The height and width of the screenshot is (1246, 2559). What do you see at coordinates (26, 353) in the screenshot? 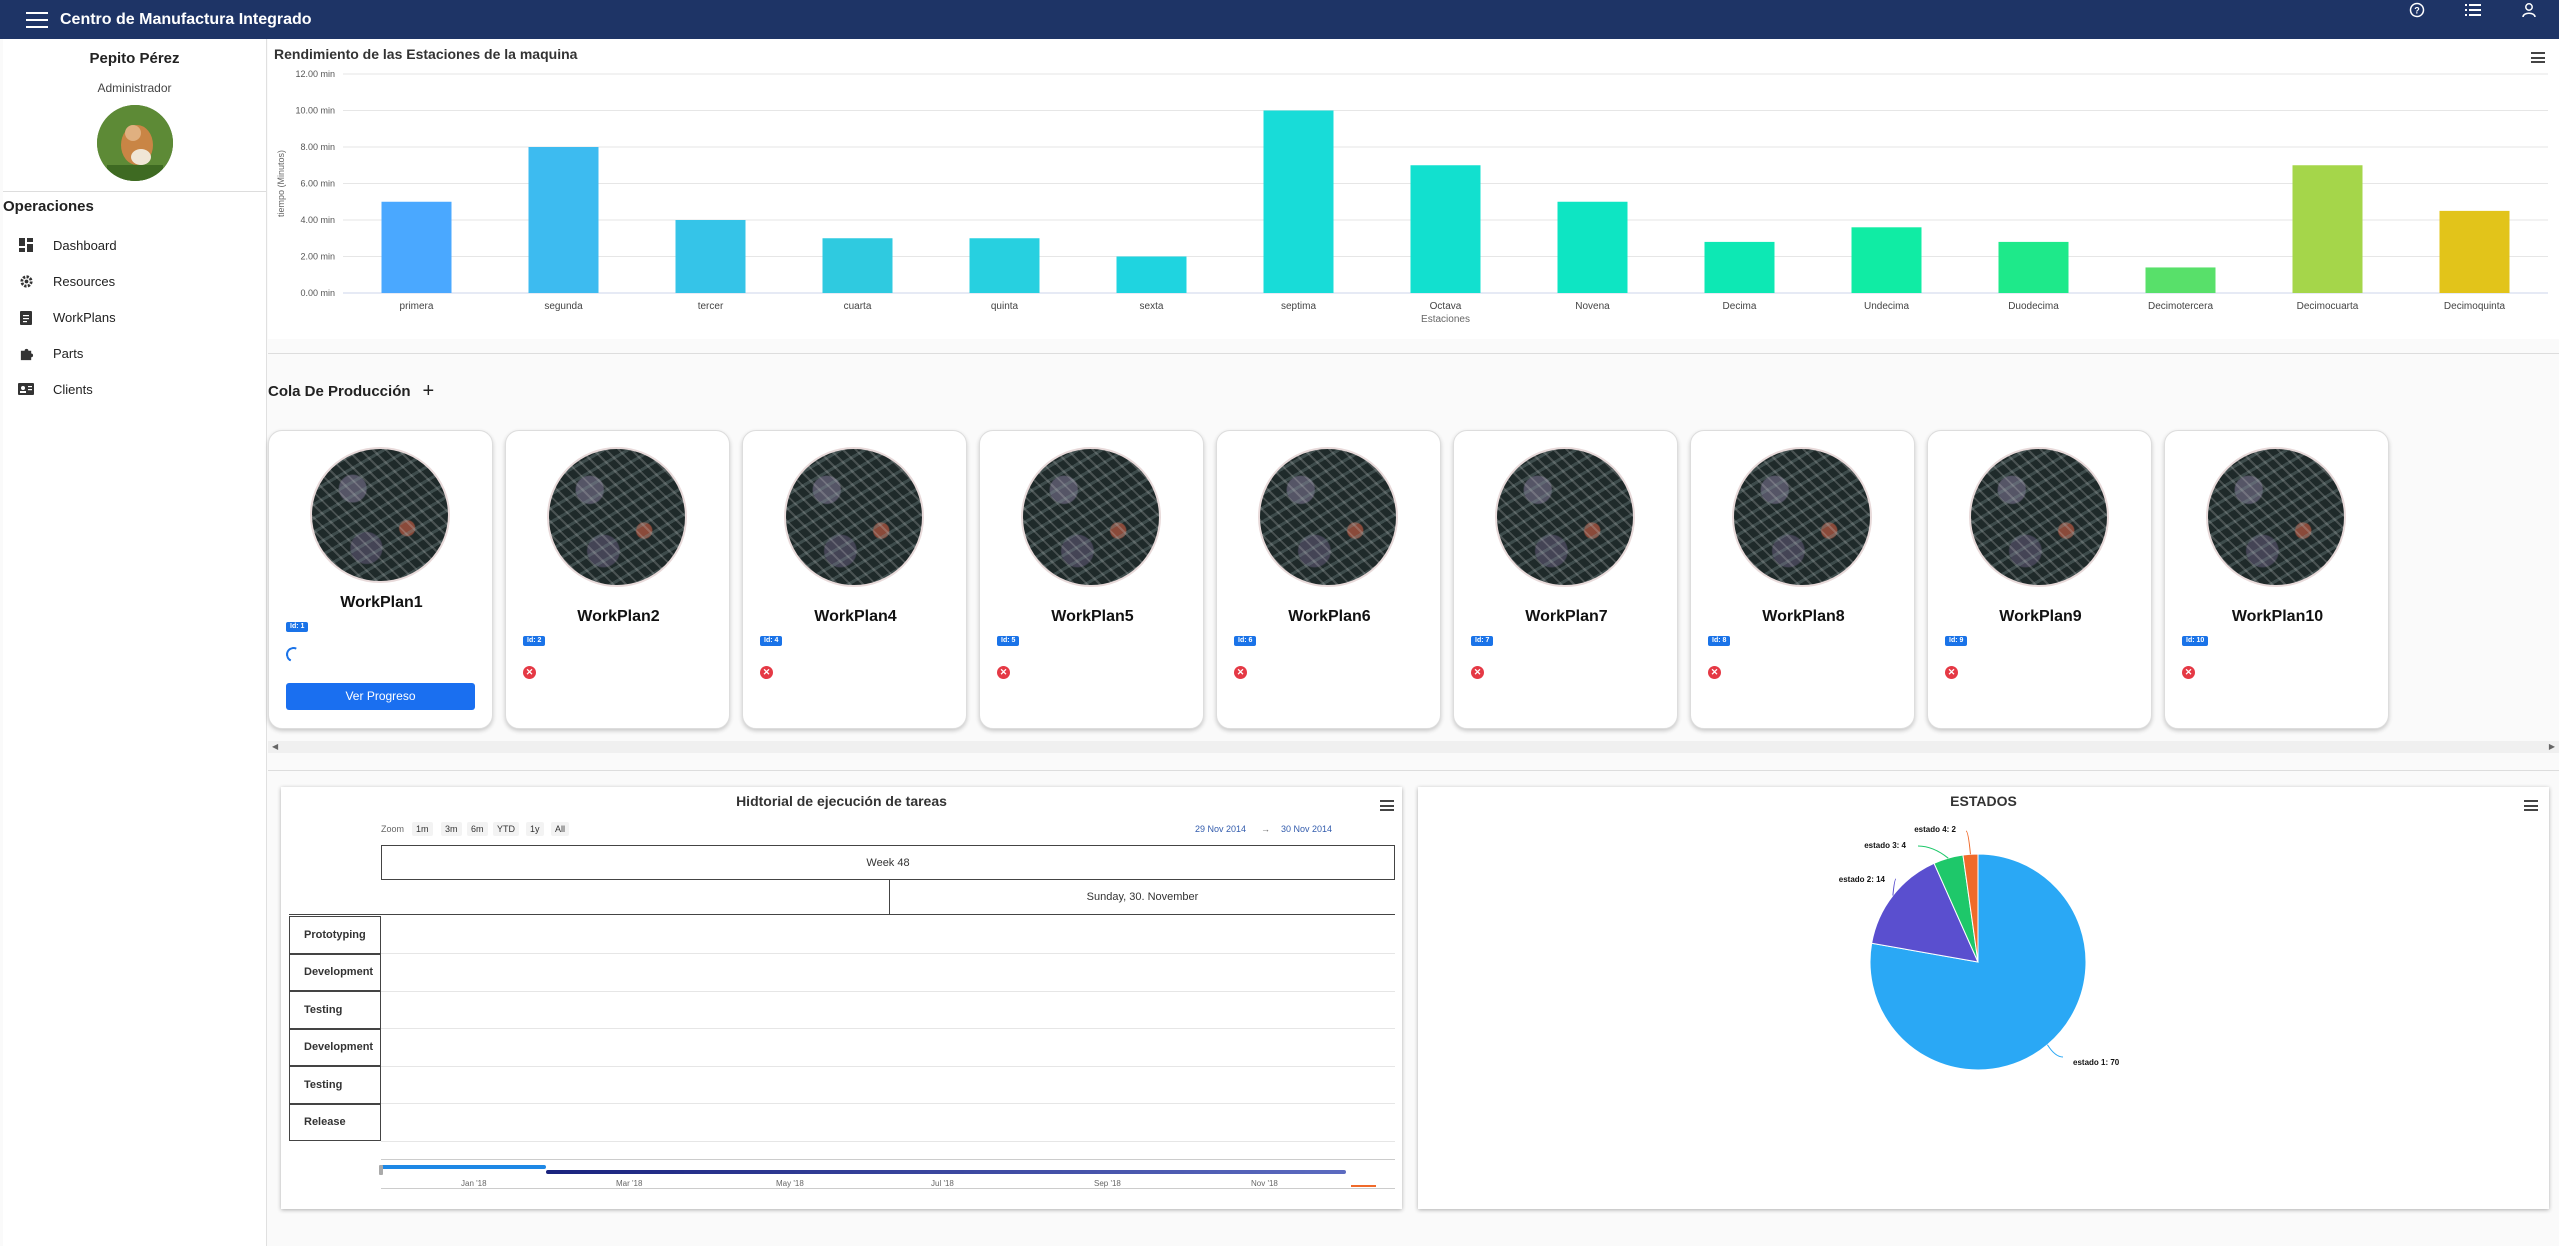
I see `puzzle-icon` at bounding box center [26, 353].